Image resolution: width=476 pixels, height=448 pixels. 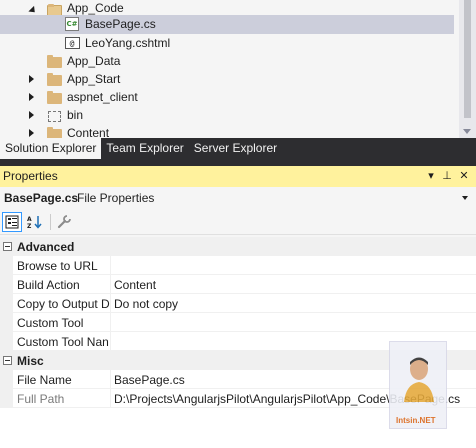 What do you see at coordinates (41, 399) in the screenshot?
I see `property-name: Full Path` at bounding box center [41, 399].